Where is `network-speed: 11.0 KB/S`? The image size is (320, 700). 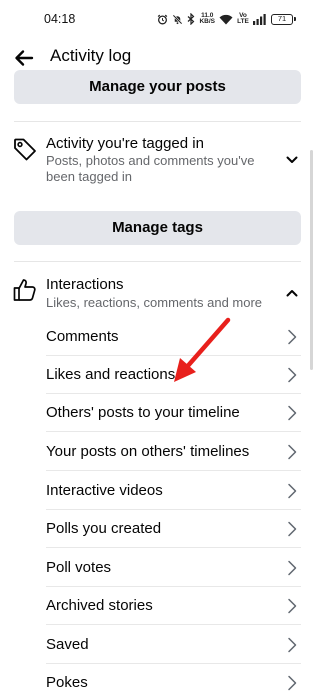 network-speed: 11.0 KB/S is located at coordinates (207, 19).